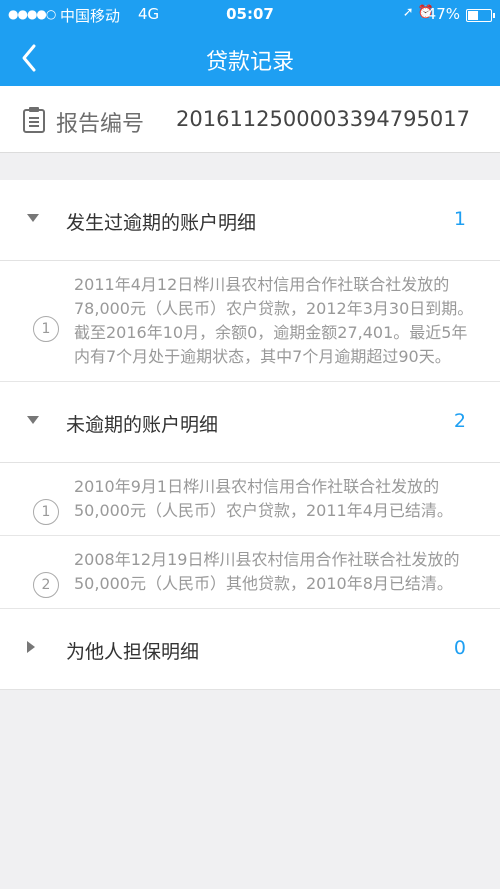 This screenshot has width=500, height=889. I want to click on section-guarantee-header: 为他人担保明细 0, so click(250, 649).